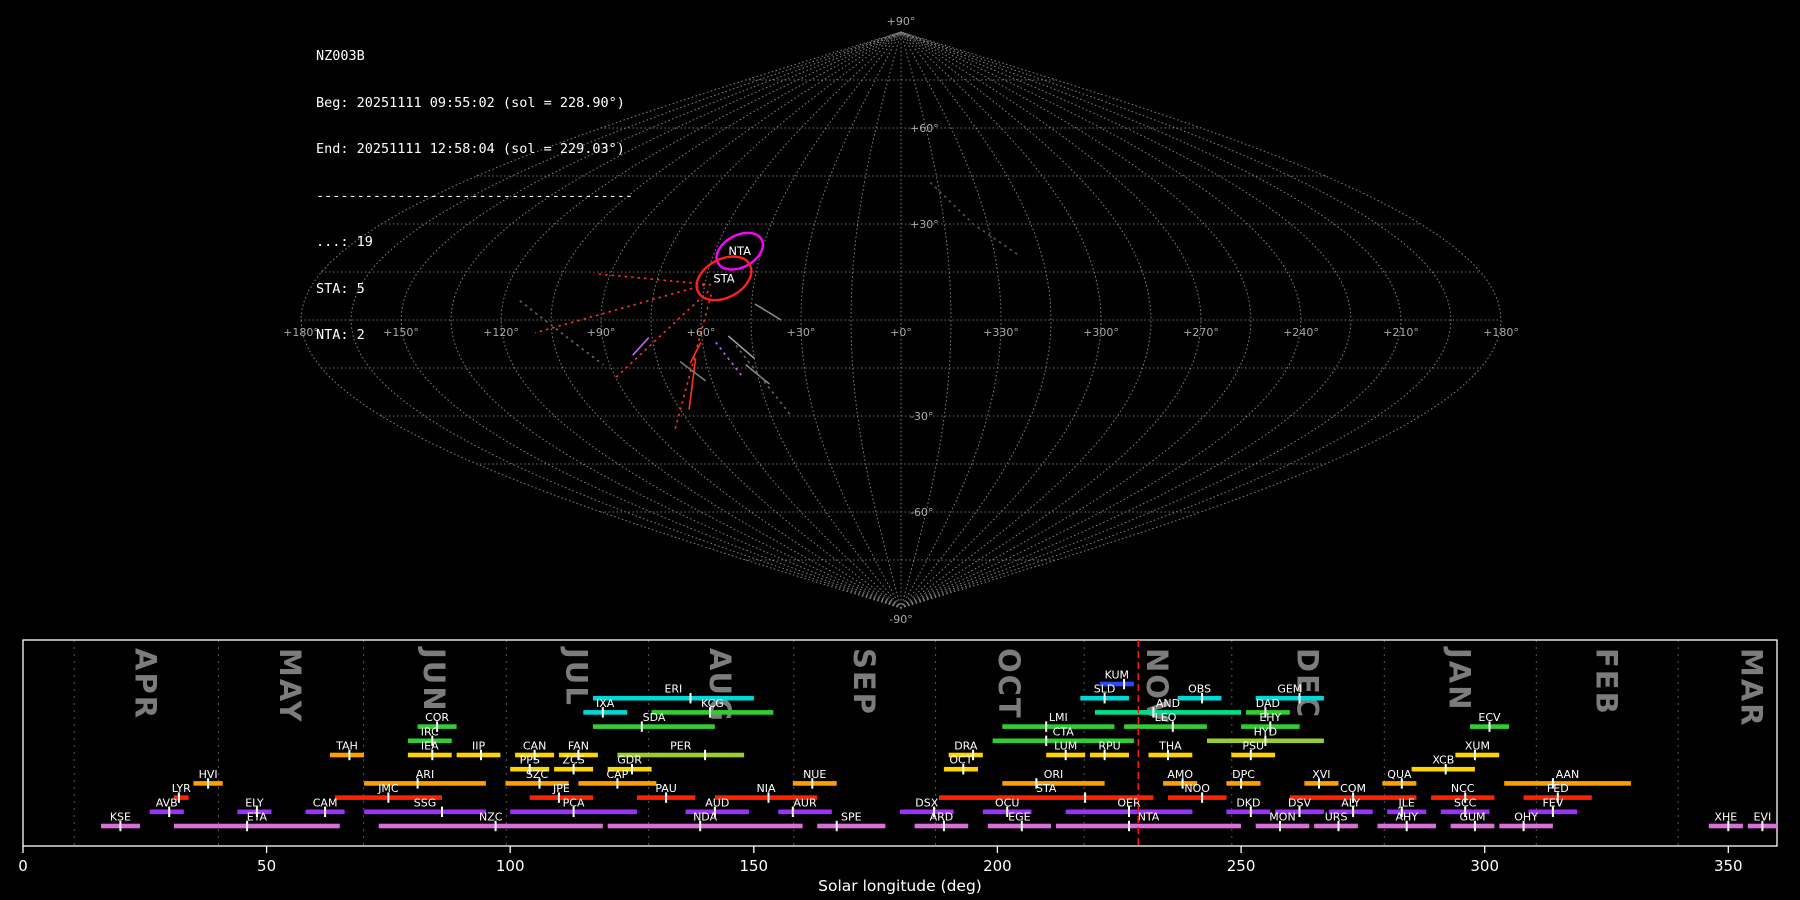  I want to click on shower-label: GEM, so click(1289, 689).